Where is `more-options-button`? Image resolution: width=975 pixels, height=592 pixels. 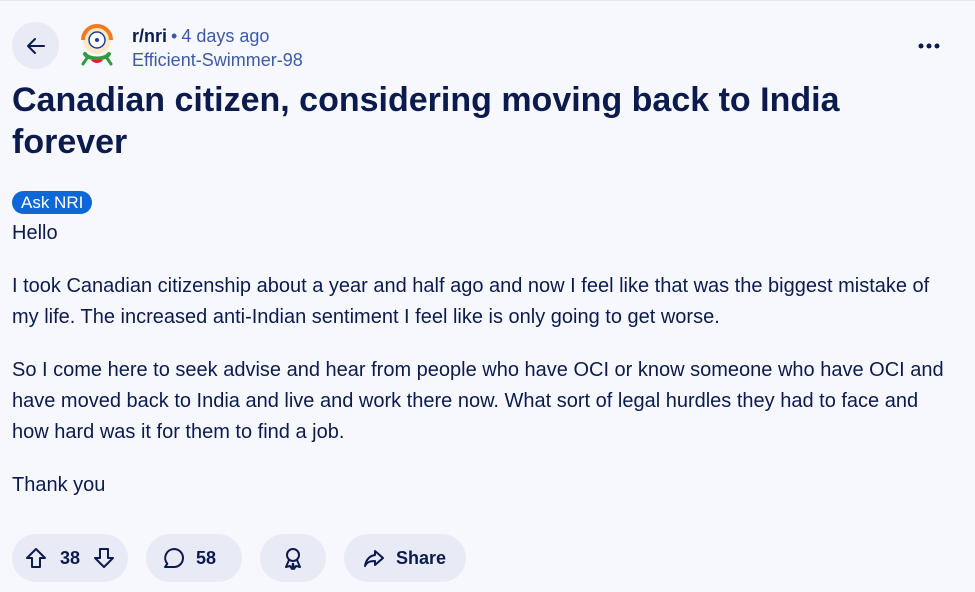
more-options-button is located at coordinates (929, 46).